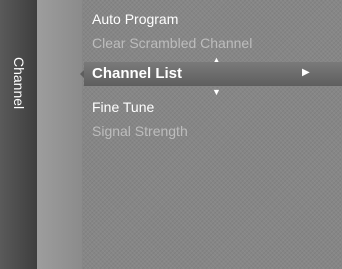 Image resolution: width=342 pixels, height=269 pixels. Describe the element at coordinates (140, 131) in the screenshot. I see `menu-item-signal-strength: Signal Strength` at that location.